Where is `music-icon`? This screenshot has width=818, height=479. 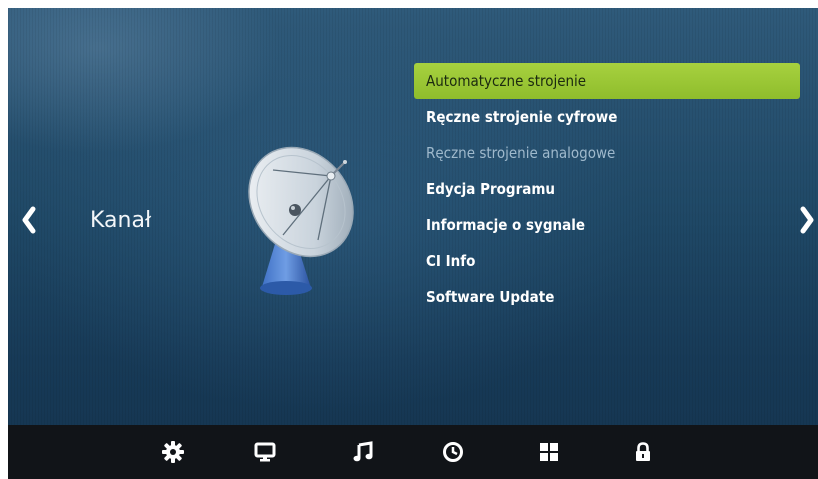
music-icon is located at coordinates (363, 451).